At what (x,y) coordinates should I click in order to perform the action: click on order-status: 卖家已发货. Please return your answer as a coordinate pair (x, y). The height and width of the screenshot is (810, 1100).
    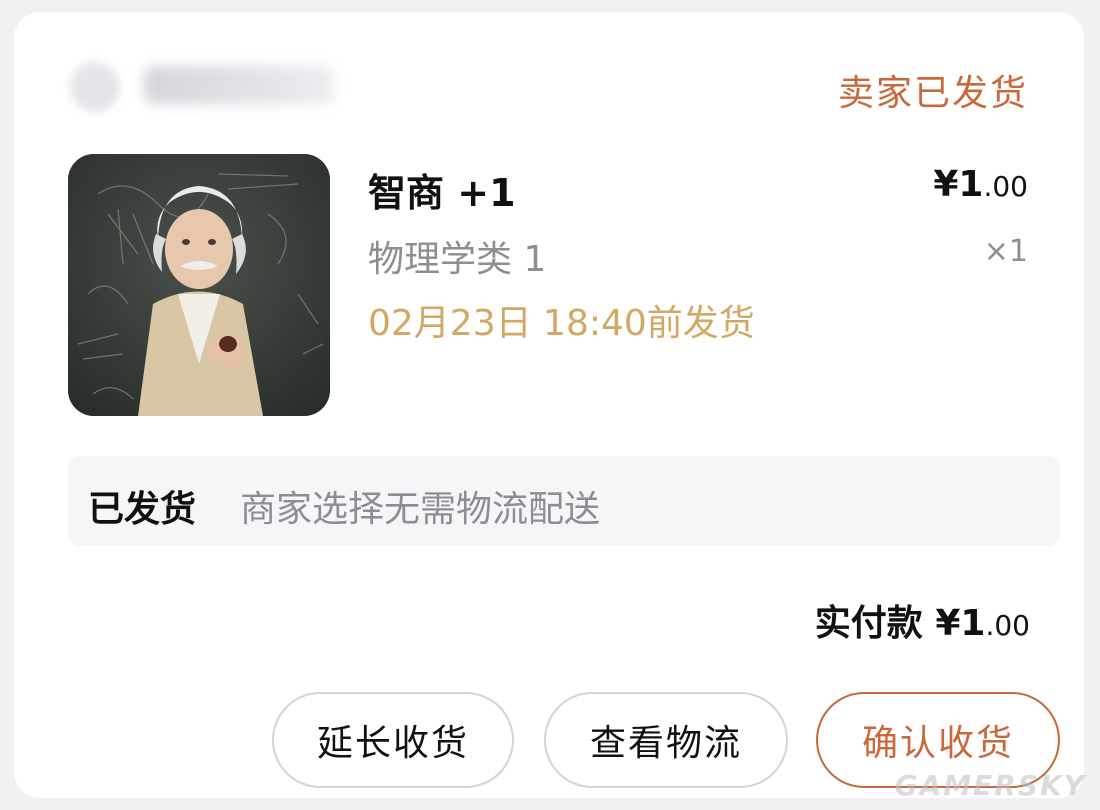
    Looking at the image, I should click on (932, 93).